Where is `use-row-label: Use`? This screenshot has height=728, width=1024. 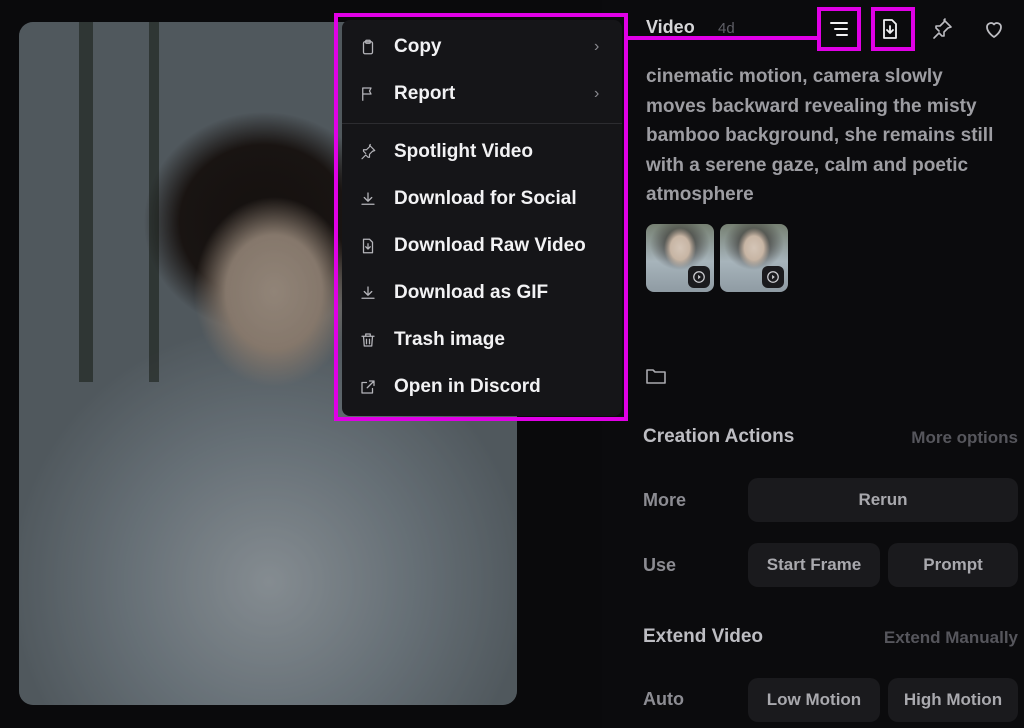 use-row-label: Use is located at coordinates (660, 565).